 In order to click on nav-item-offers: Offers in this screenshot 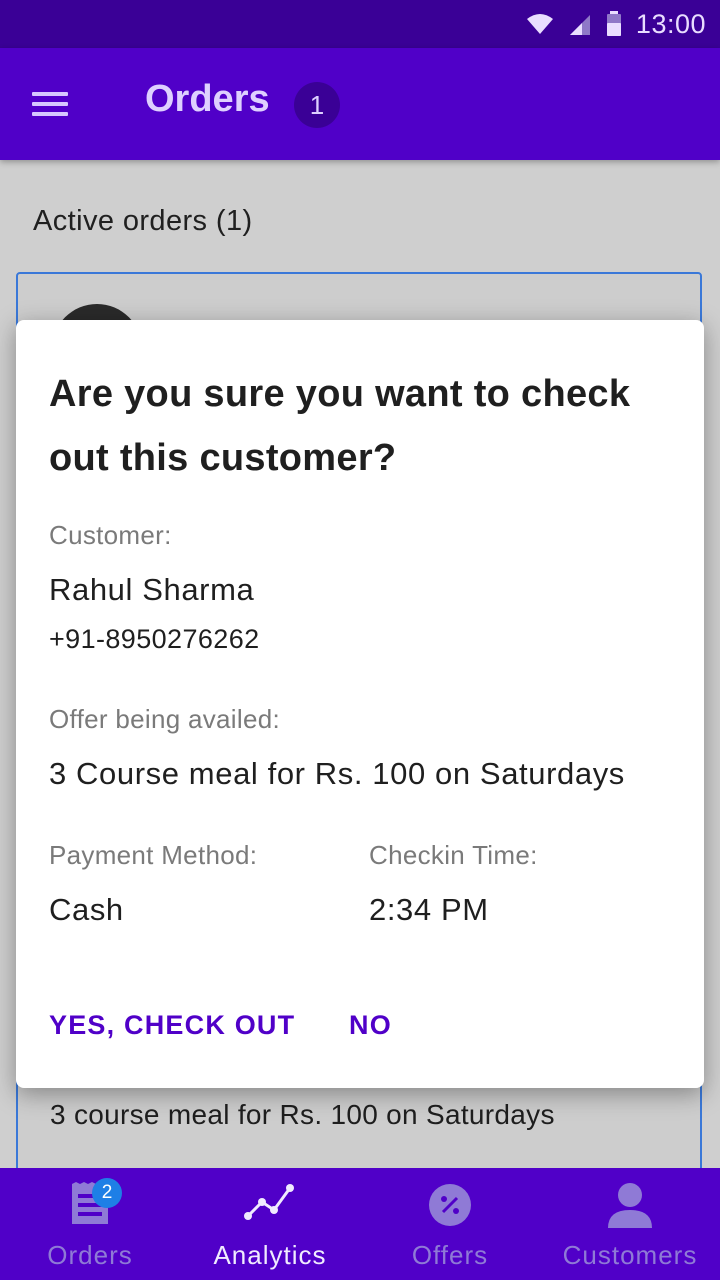, I will do `click(450, 1224)`.